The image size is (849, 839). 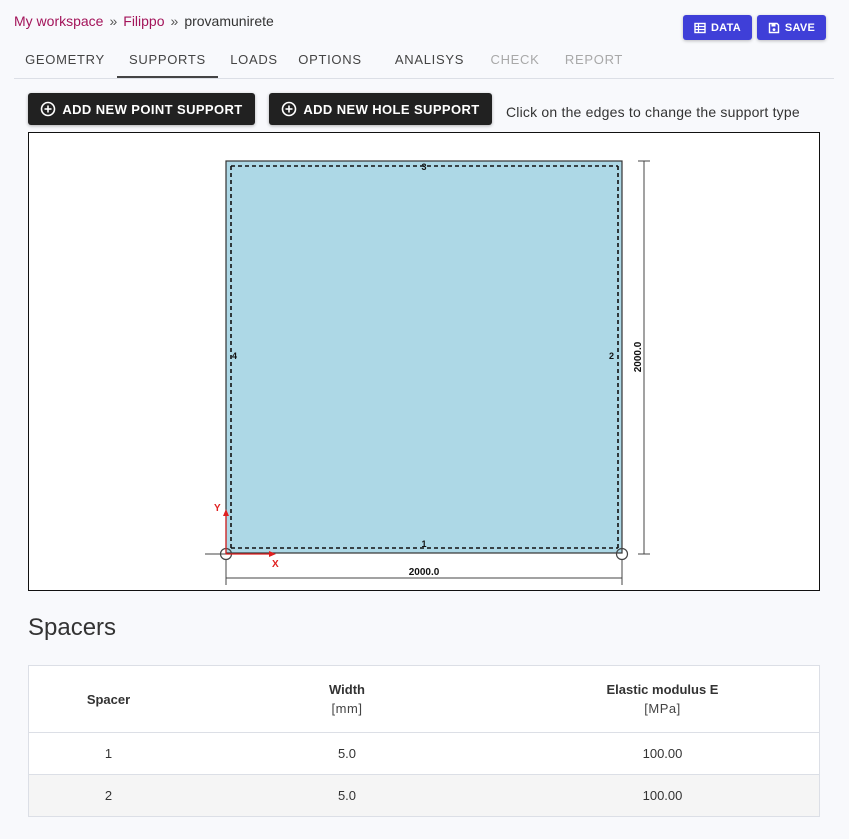 What do you see at coordinates (347, 699) in the screenshot?
I see `column-header-width: Width [mm]` at bounding box center [347, 699].